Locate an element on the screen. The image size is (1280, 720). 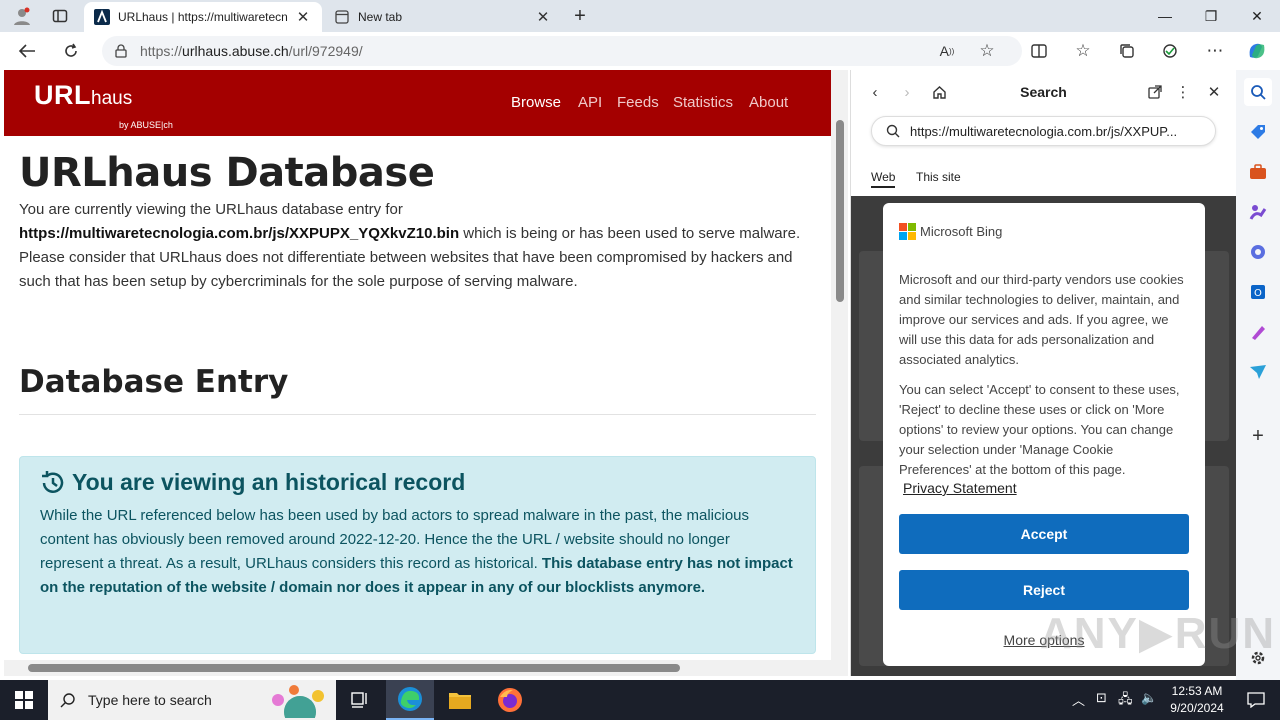
urlhaus-logo: URLhaus by ABUSE|ch is located at coordinates (103, 105).